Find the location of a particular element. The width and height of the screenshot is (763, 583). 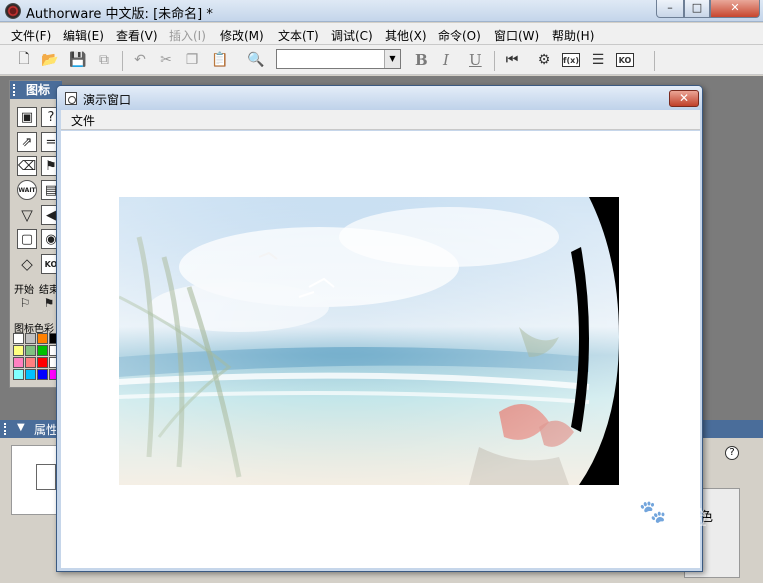

watermark-suffix: 经验 is located at coordinates (687, 518).